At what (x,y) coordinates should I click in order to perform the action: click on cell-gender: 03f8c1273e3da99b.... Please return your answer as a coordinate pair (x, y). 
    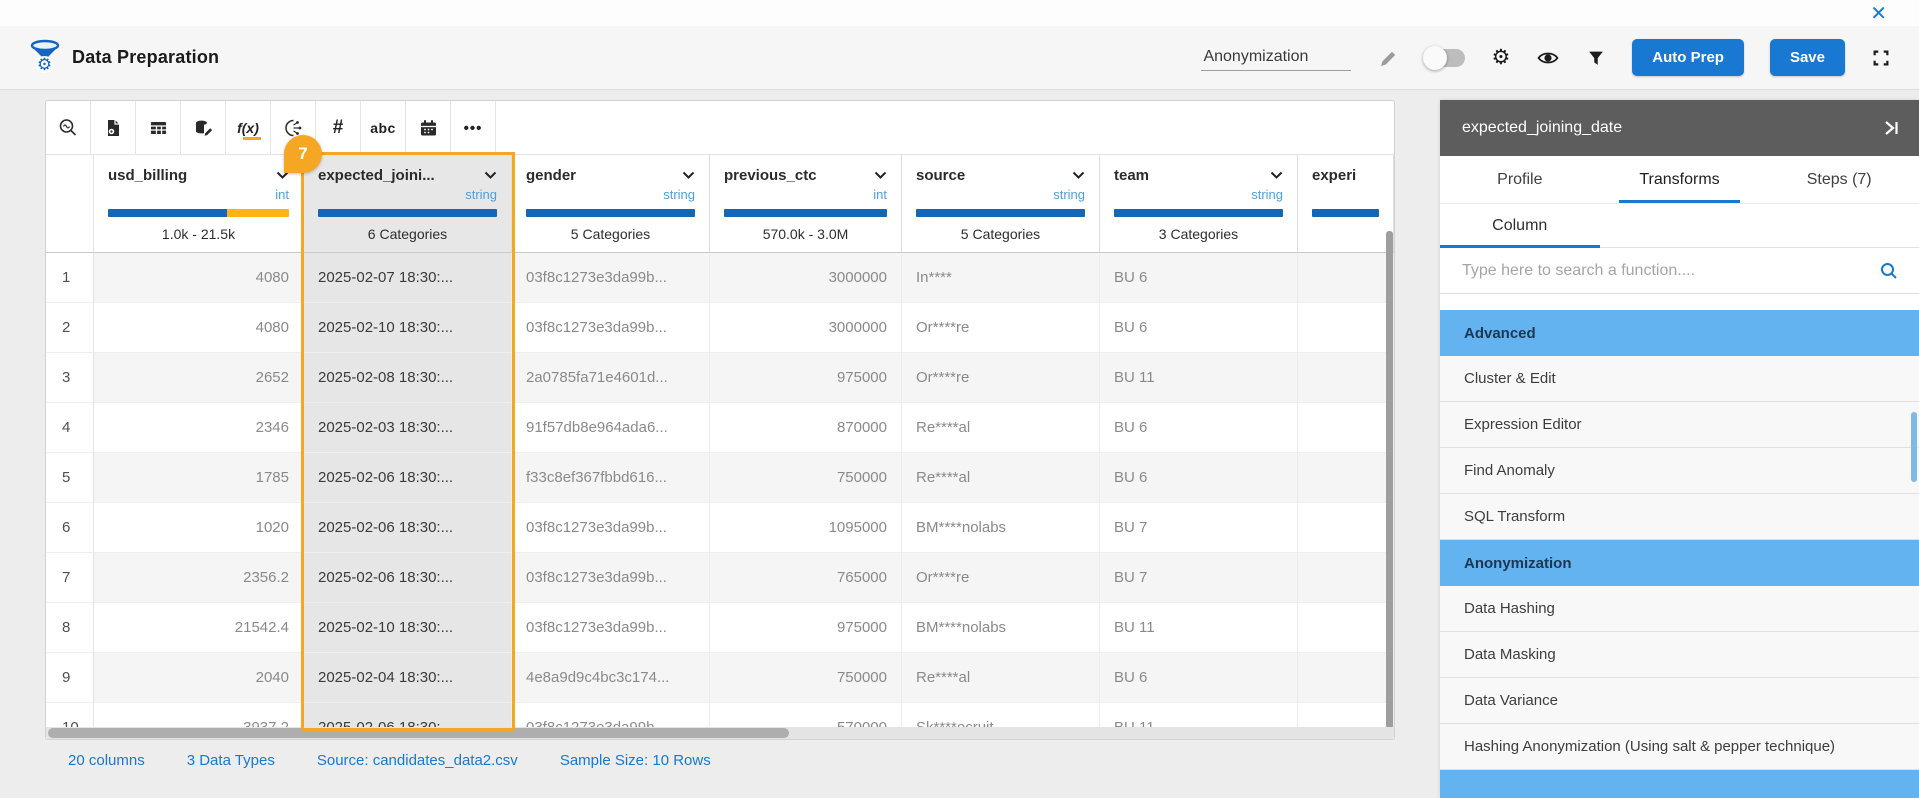
    Looking at the image, I should click on (611, 278).